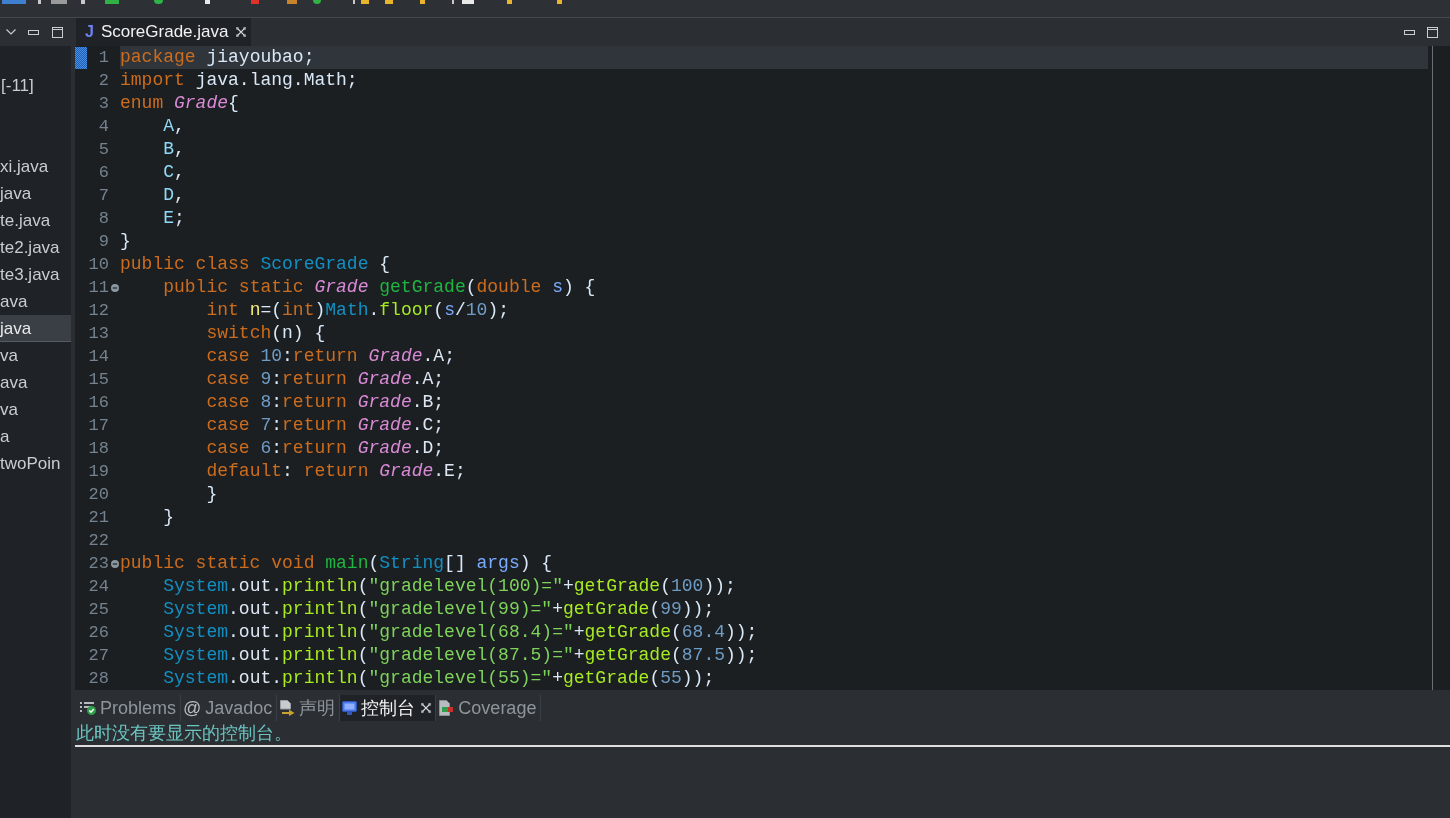 This screenshot has width=1450, height=818. I want to click on line-number: 6, so click(103, 172).